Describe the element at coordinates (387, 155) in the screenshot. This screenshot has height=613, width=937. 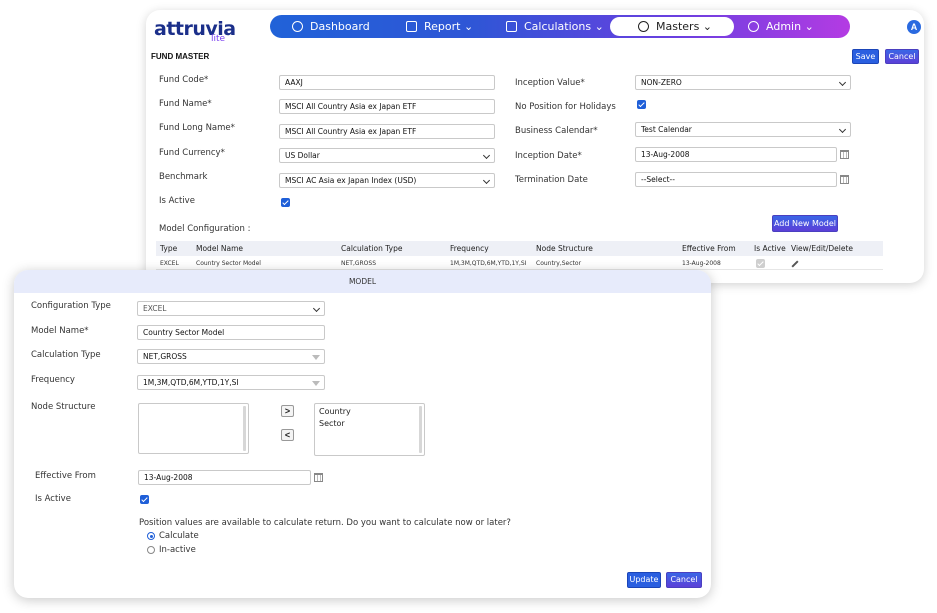
I see `fund-currency-select: US Dollar` at that location.